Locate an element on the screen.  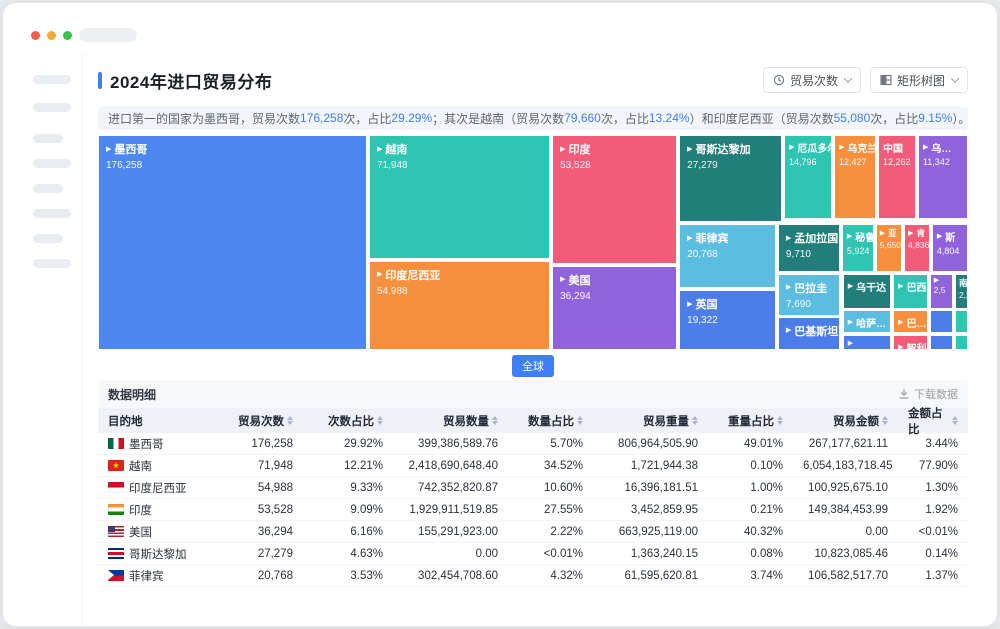
treemap-cell: ▶ 美国 36,294 is located at coordinates (615, 307).